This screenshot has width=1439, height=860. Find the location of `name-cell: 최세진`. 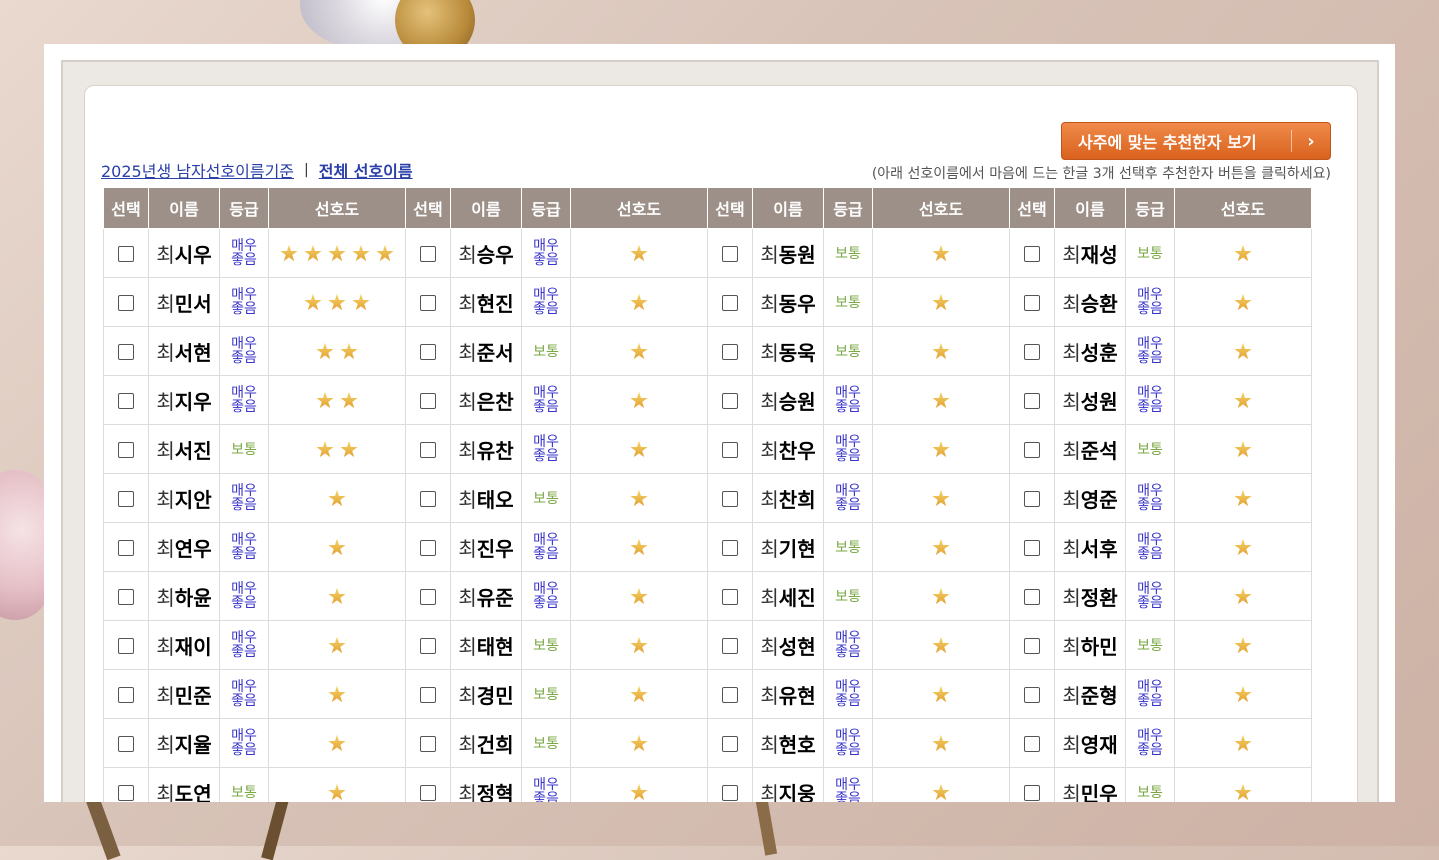

name-cell: 최세진 is located at coordinates (788, 596).